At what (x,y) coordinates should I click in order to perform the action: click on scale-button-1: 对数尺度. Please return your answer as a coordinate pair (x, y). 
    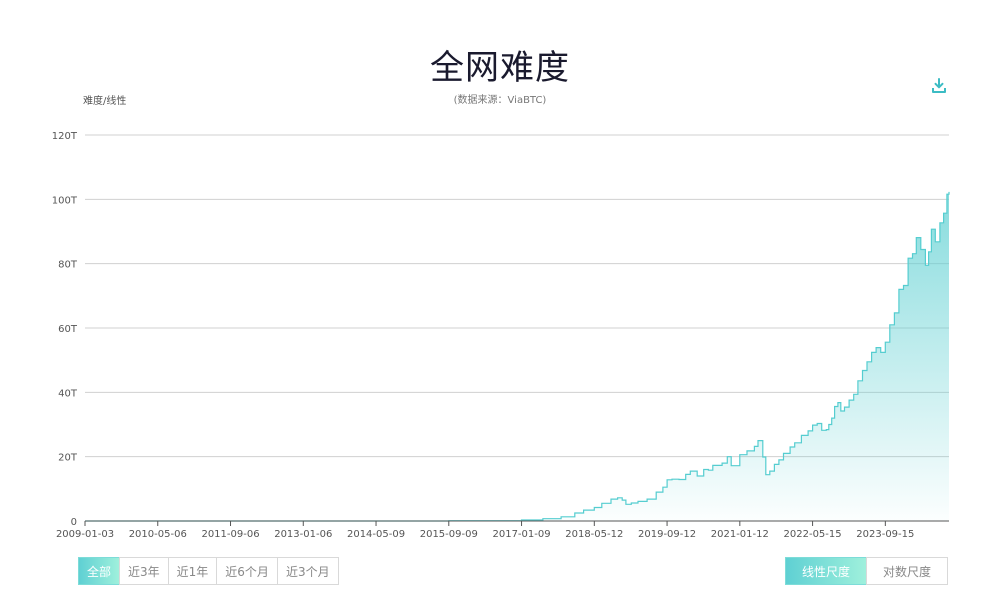
    Looking at the image, I should click on (907, 571).